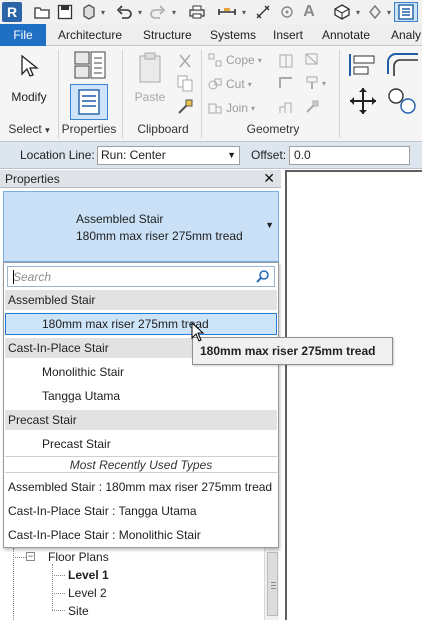 The height and width of the screenshot is (620, 422). What do you see at coordinates (32, 179) in the screenshot?
I see `properties-title: Properties` at bounding box center [32, 179].